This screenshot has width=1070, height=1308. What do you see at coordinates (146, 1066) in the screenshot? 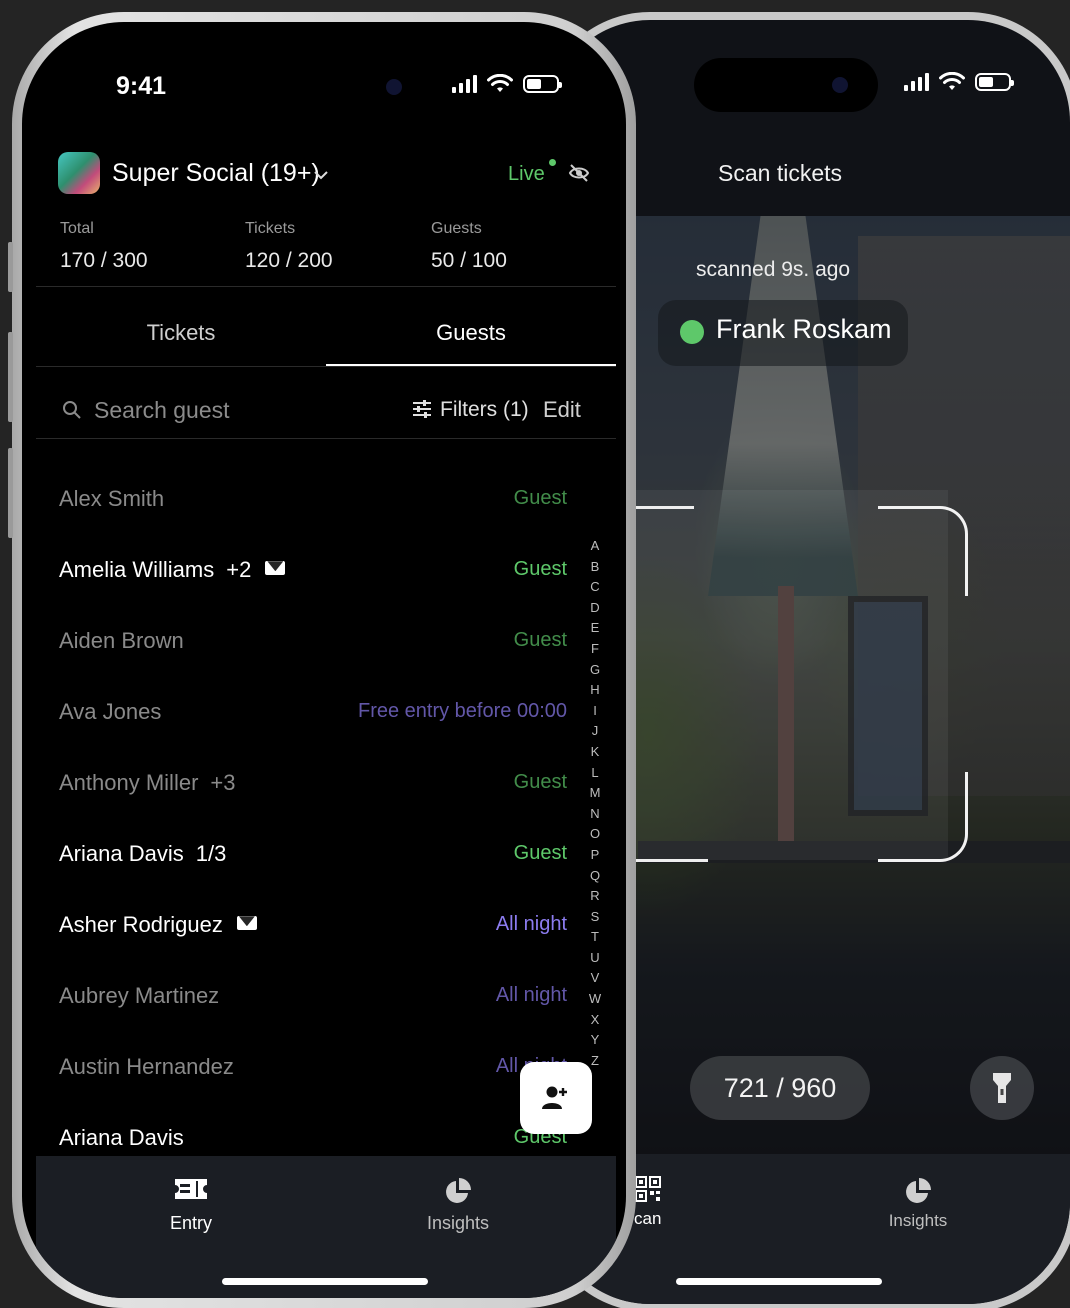
I see `guest-name: Austin Hernandez` at bounding box center [146, 1066].